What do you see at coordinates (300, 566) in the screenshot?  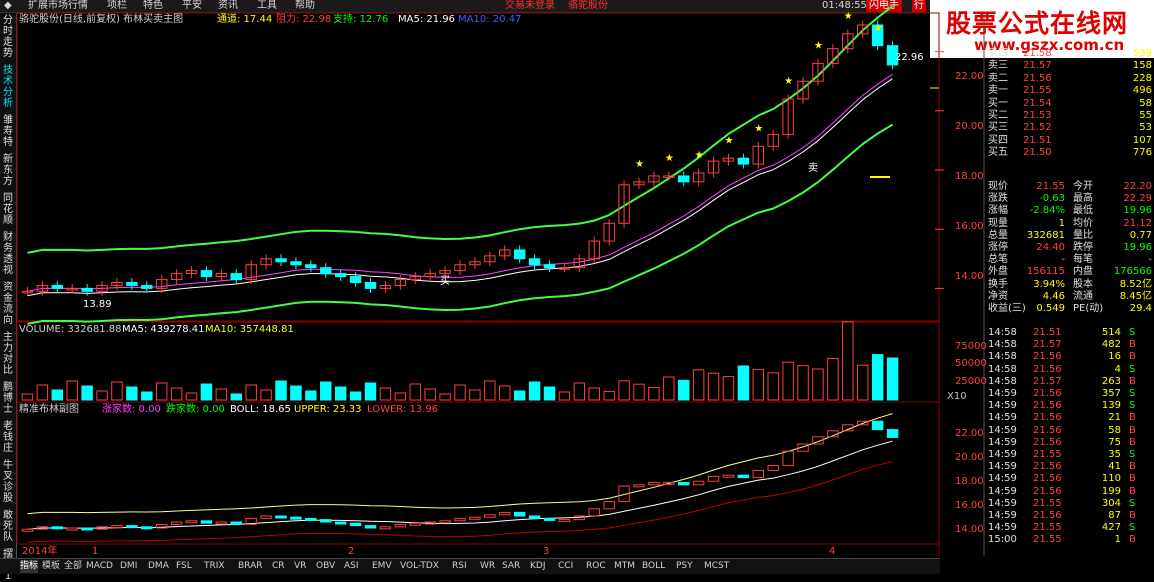 I see `indicator-tab-vr: VR` at bounding box center [300, 566].